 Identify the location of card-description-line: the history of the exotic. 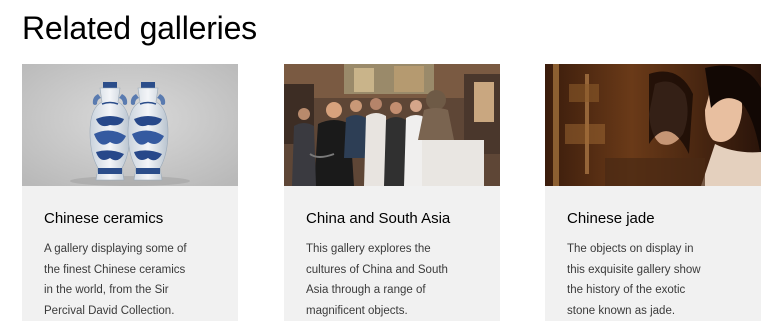
(626, 290).